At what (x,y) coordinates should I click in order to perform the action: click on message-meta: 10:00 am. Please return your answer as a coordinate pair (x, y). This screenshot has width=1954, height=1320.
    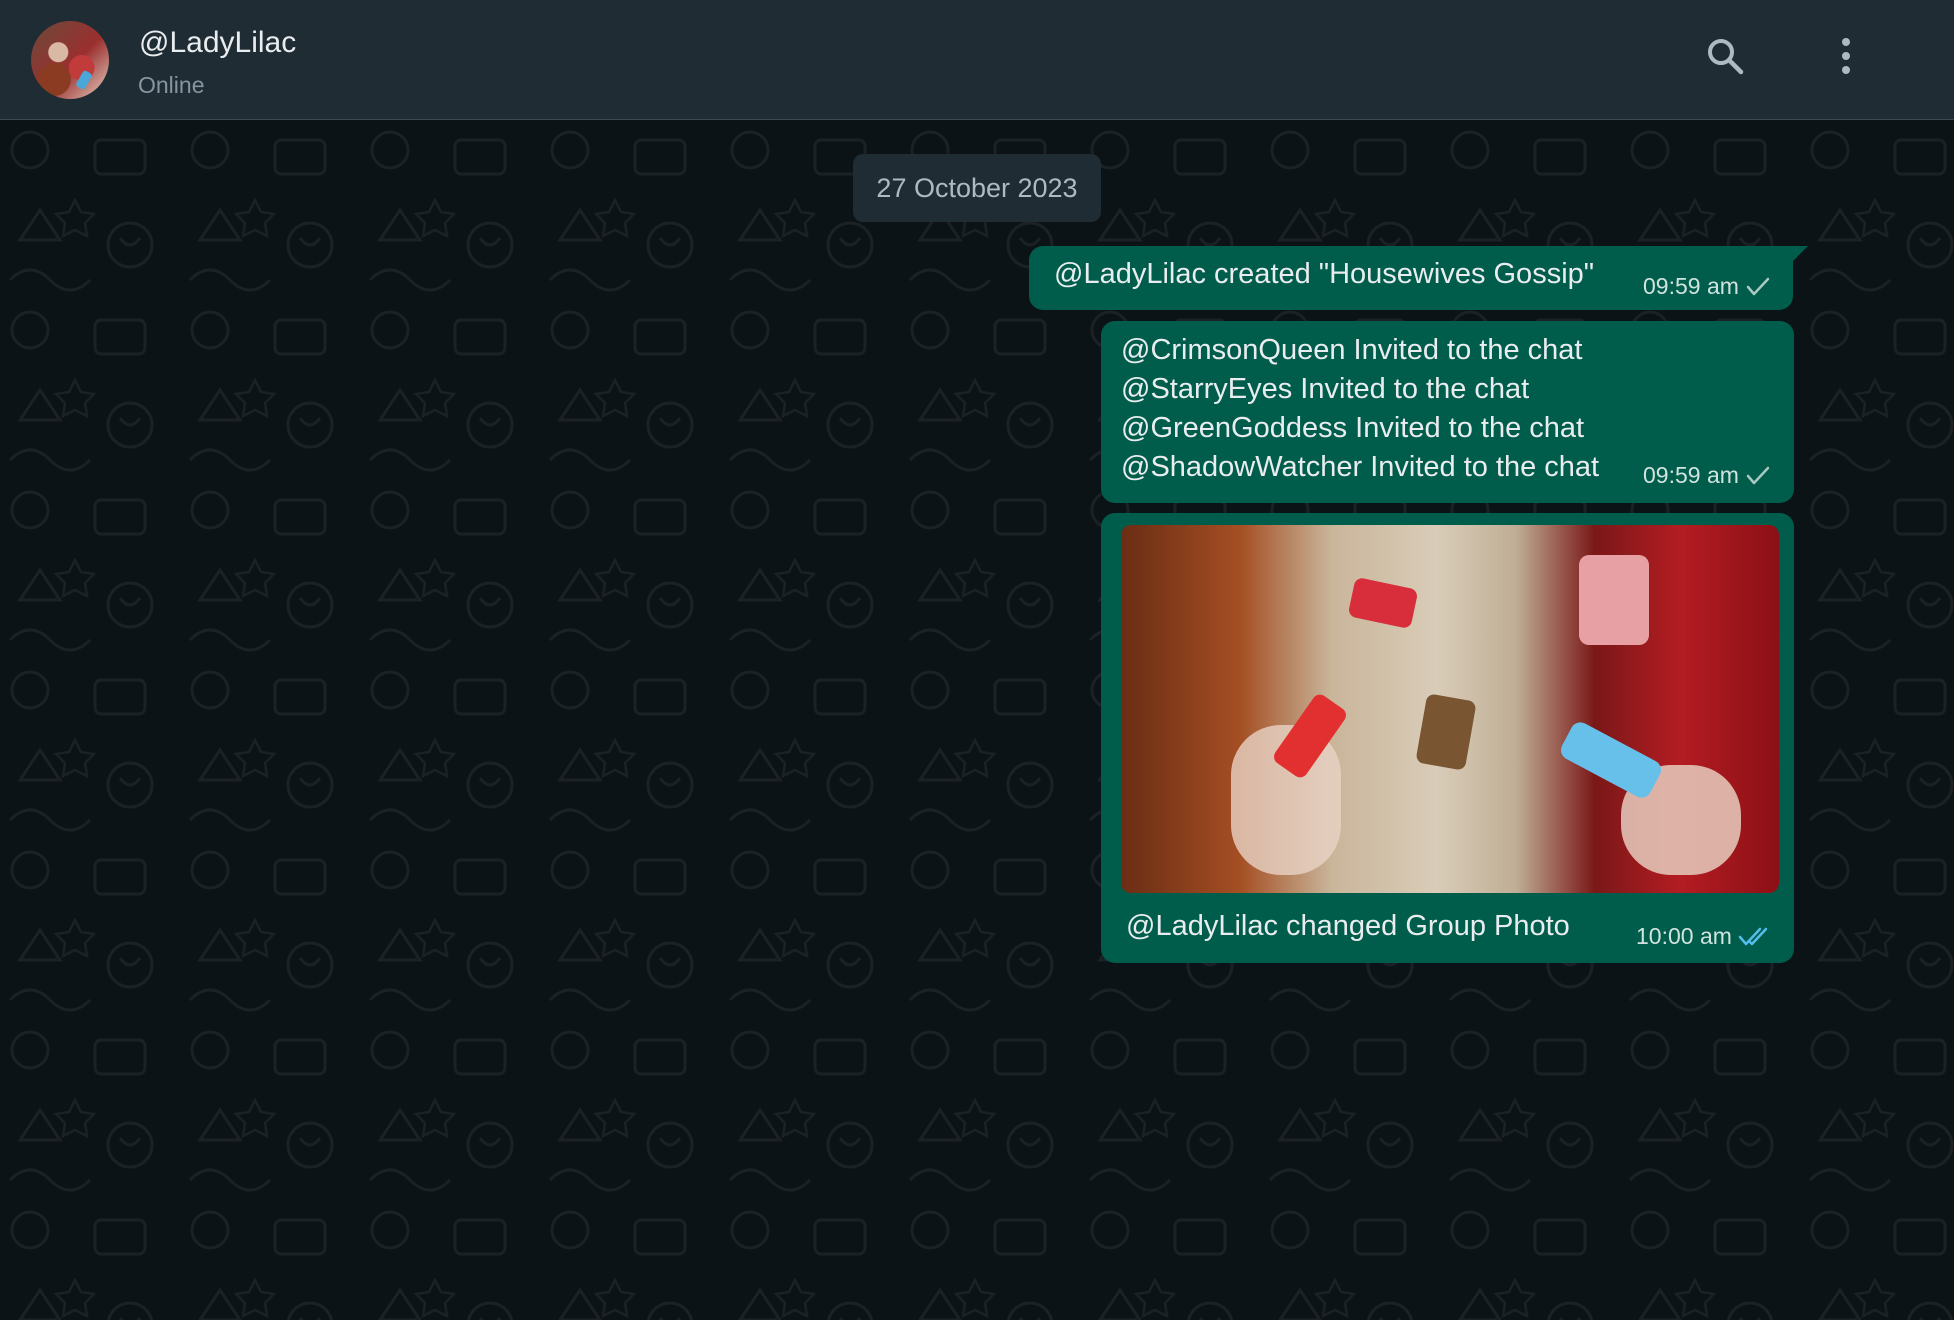
    Looking at the image, I should click on (1704, 936).